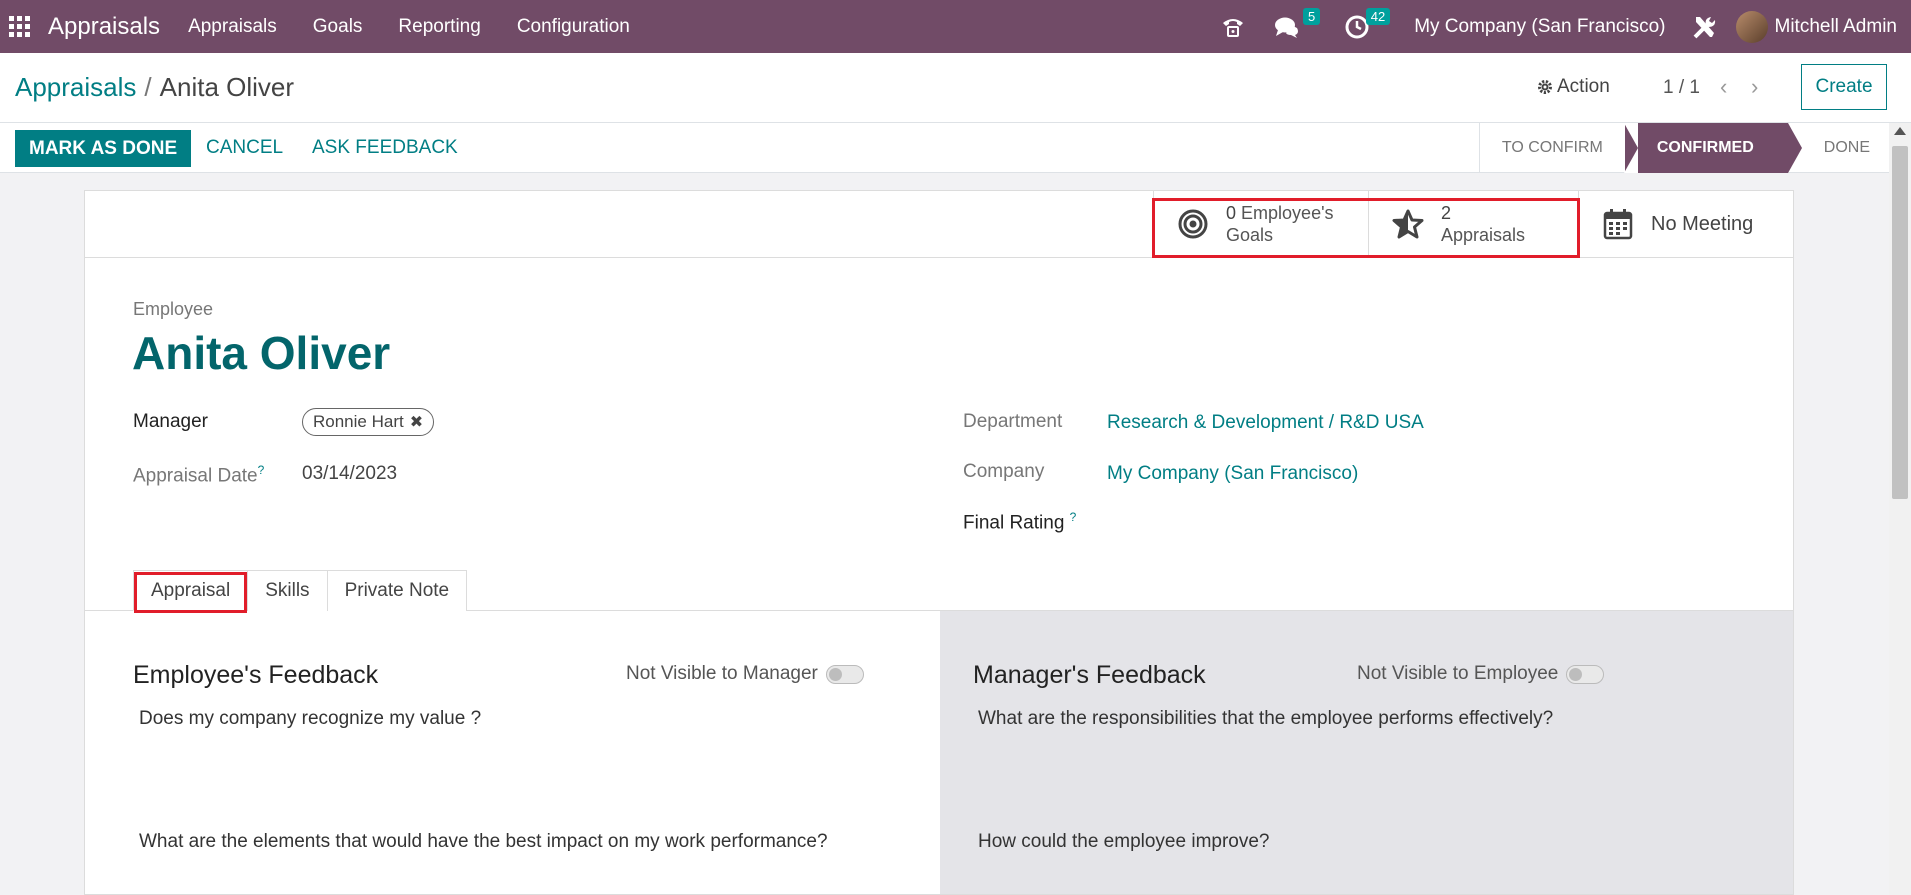 The image size is (1911, 895). What do you see at coordinates (416, 422) in the screenshot?
I see `close-icon: ✖` at bounding box center [416, 422].